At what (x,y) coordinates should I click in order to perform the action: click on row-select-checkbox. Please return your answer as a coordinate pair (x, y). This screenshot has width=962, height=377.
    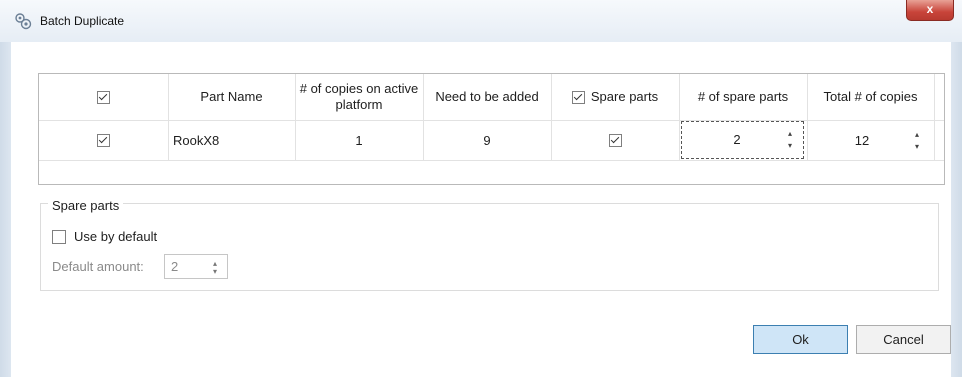
    Looking at the image, I should click on (103, 140).